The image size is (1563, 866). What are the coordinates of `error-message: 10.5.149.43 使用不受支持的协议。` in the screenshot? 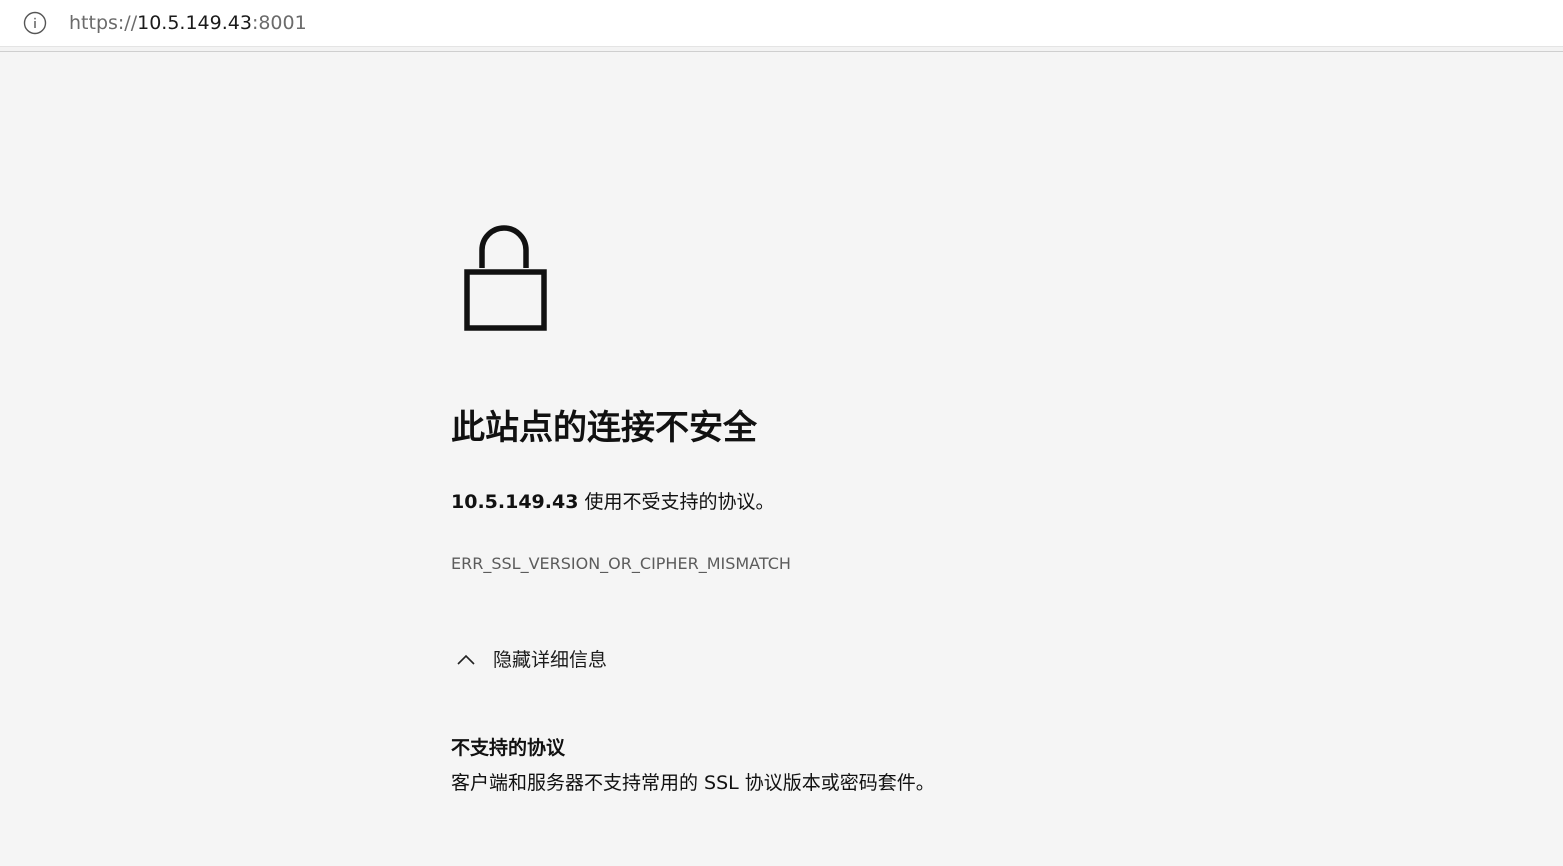 It's located at (612, 502).